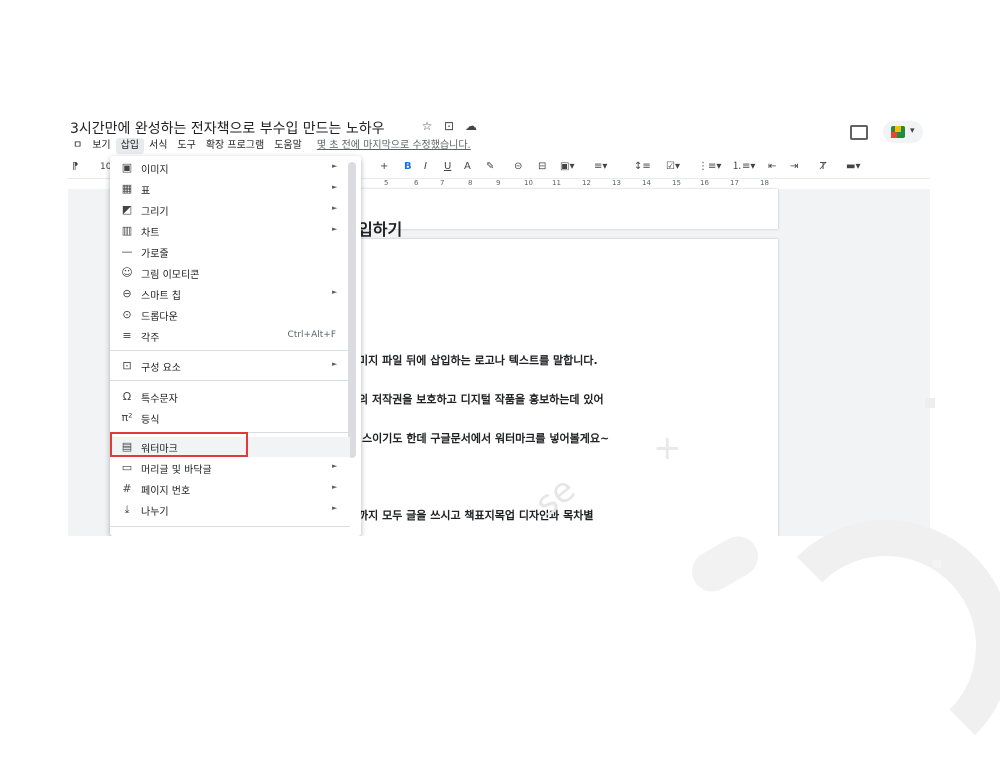 This screenshot has height=772, width=1000. Describe the element at coordinates (127, 335) in the screenshot. I see `footnote-icon: ≡` at that location.